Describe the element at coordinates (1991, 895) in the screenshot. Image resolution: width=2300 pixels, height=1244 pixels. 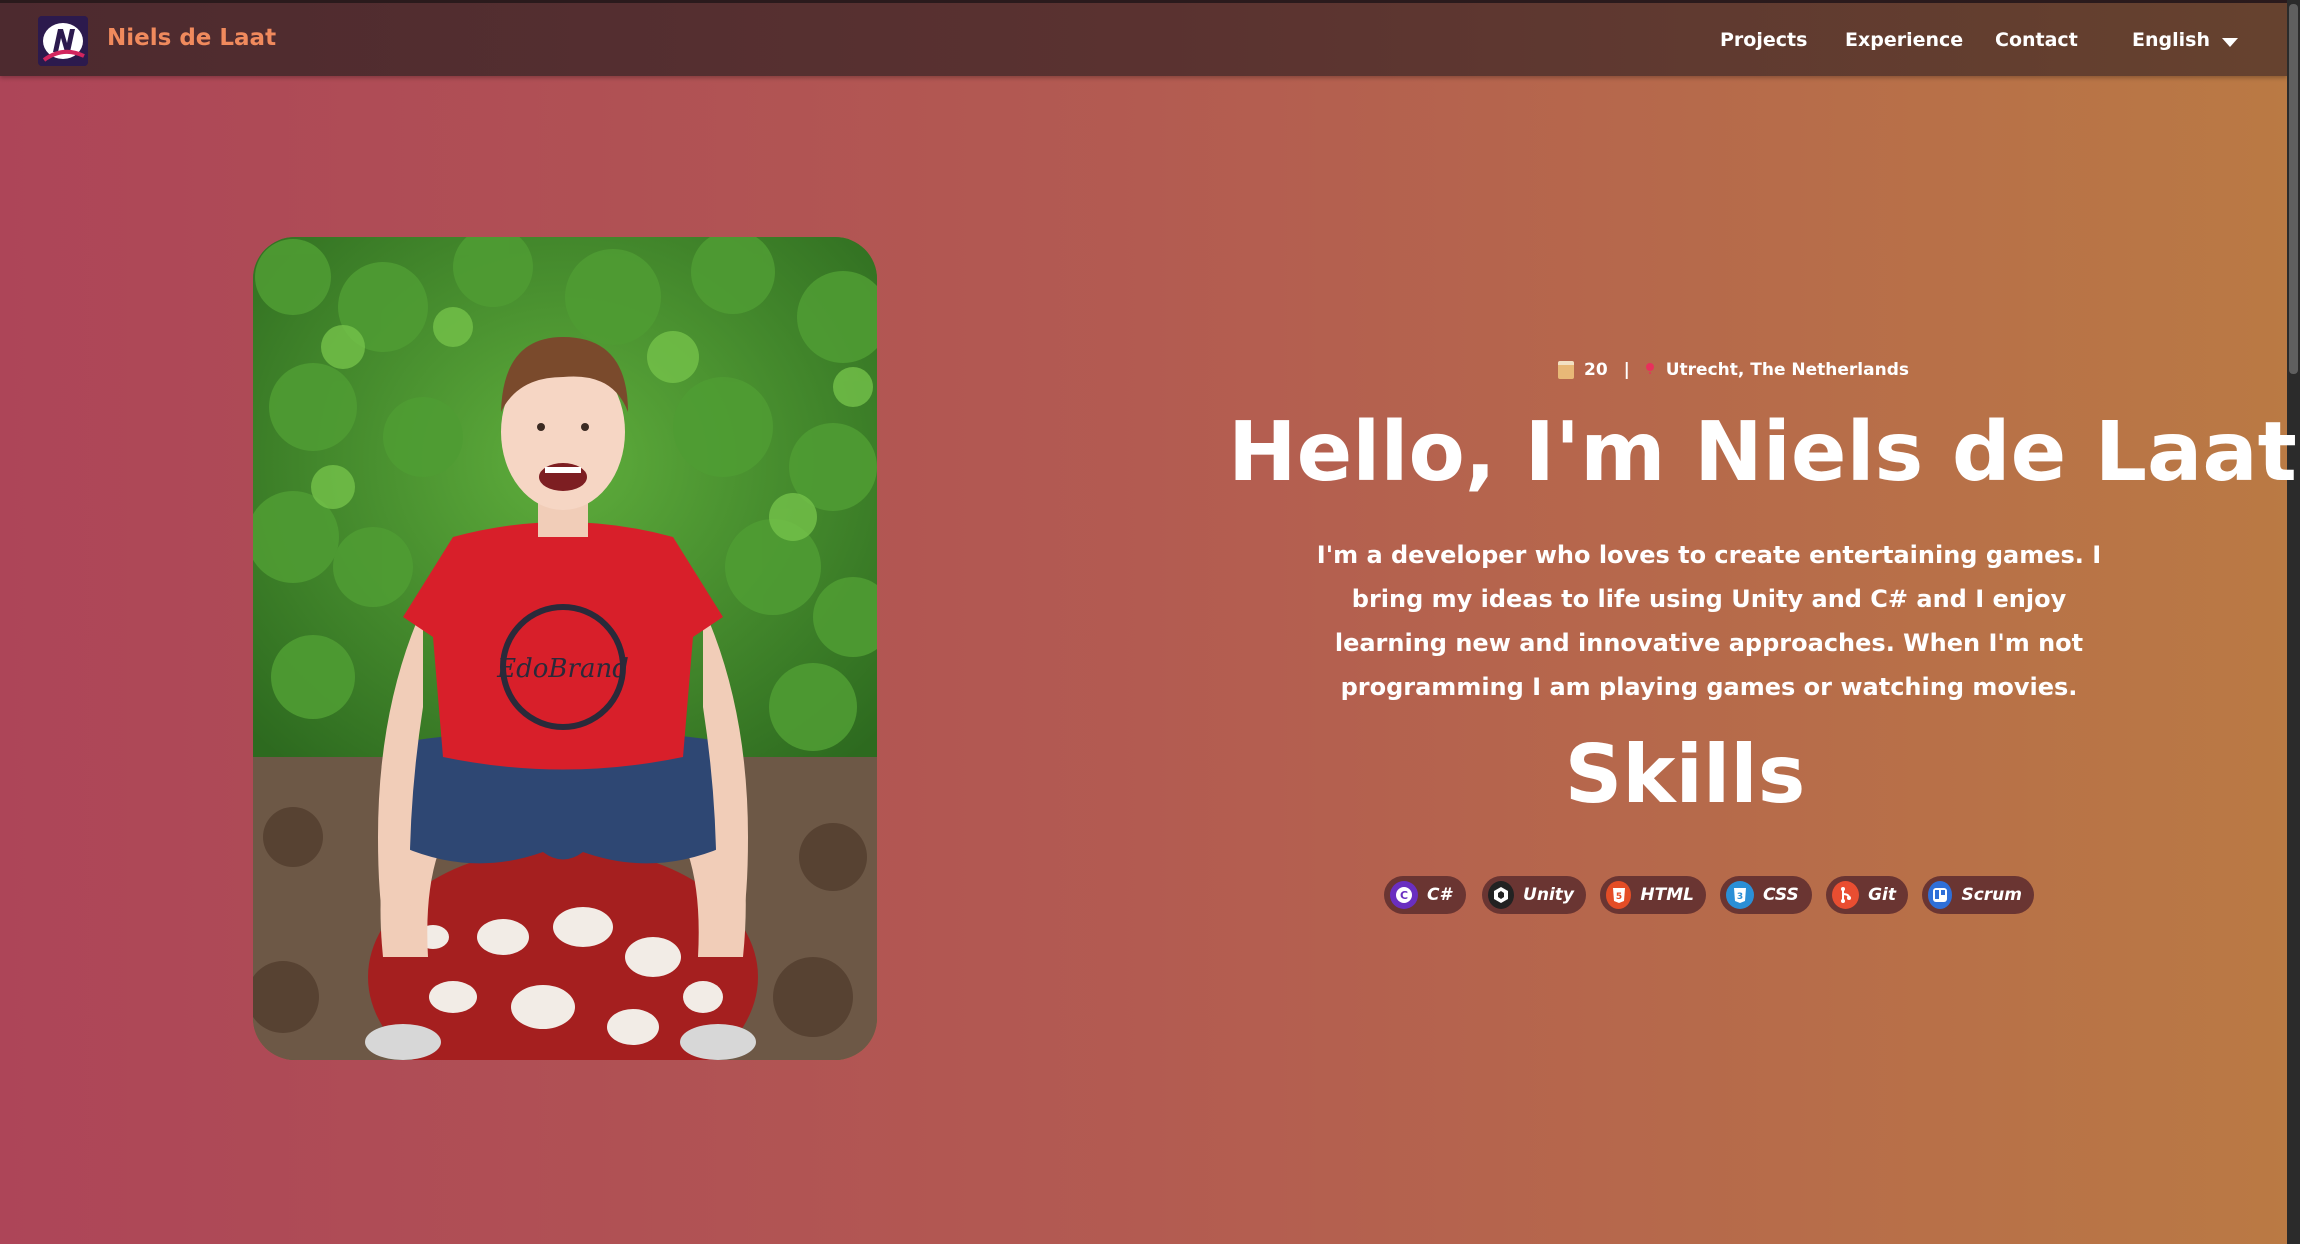
I see `skill-label-scrum: Scrum` at that location.